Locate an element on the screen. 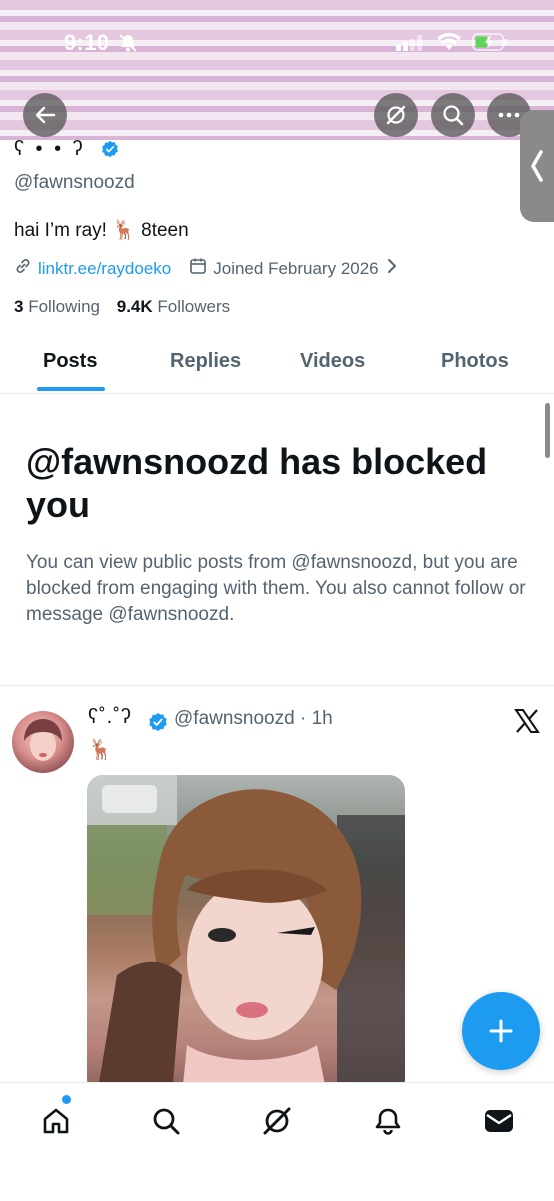 This screenshot has width=554, height=1201. nav-home is located at coordinates (56, 1121).